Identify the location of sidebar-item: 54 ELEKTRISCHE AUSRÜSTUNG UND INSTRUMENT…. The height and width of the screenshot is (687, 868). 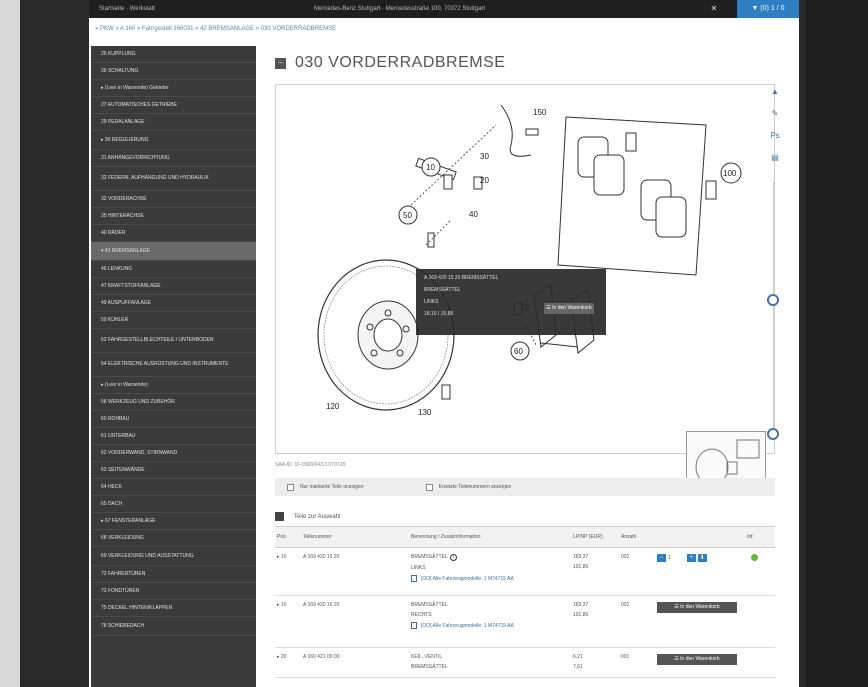
(173, 365).